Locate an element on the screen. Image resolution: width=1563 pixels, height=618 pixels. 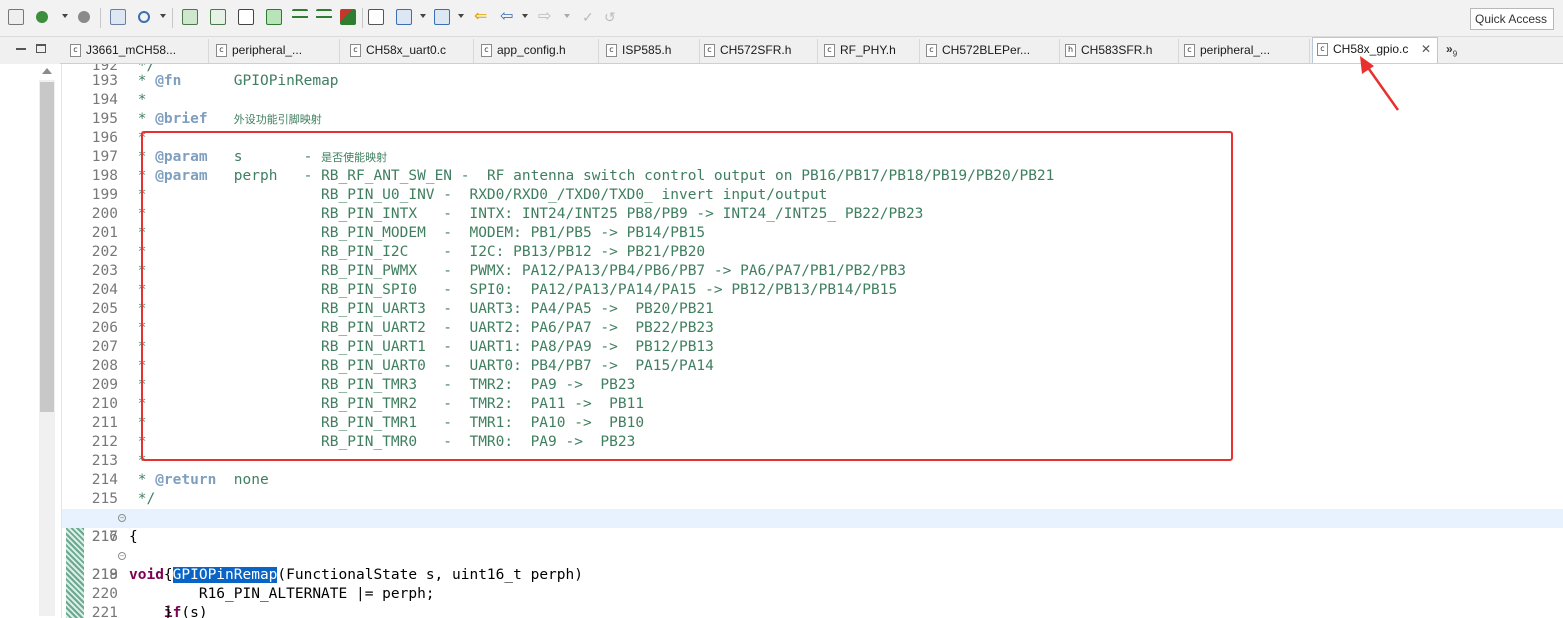
open-file-icon is located at coordinates (118, 17).